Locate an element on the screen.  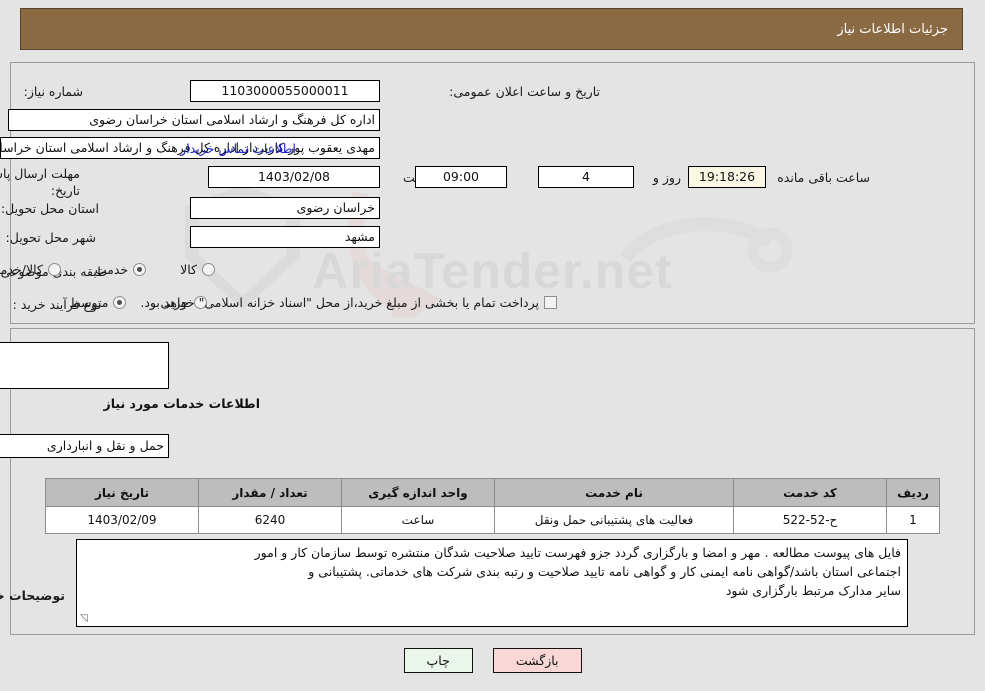
buyer-contact-link: اطلاعات تماس خریدار is located at coordinates (238, 149).